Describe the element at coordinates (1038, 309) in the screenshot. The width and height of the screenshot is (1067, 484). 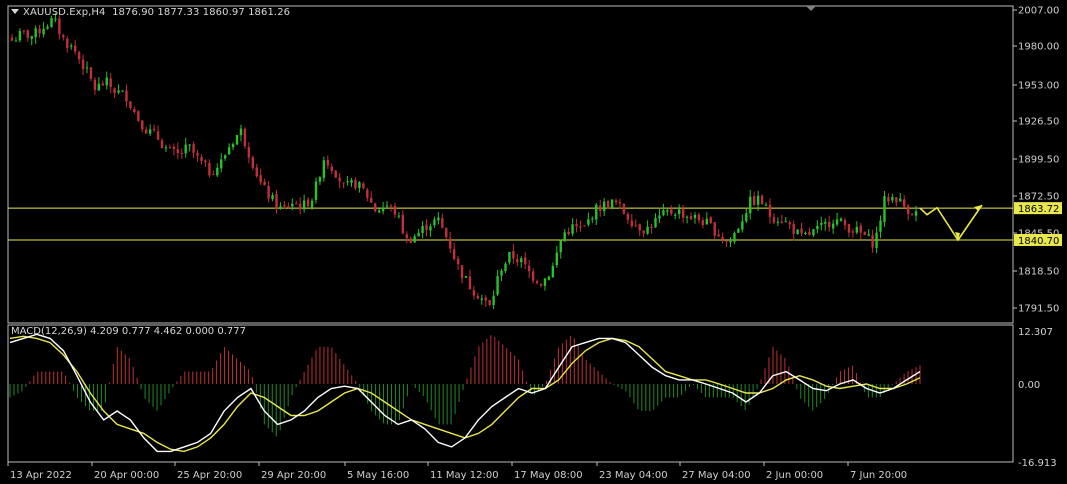
I see `price-axis-label: 1791.50` at that location.